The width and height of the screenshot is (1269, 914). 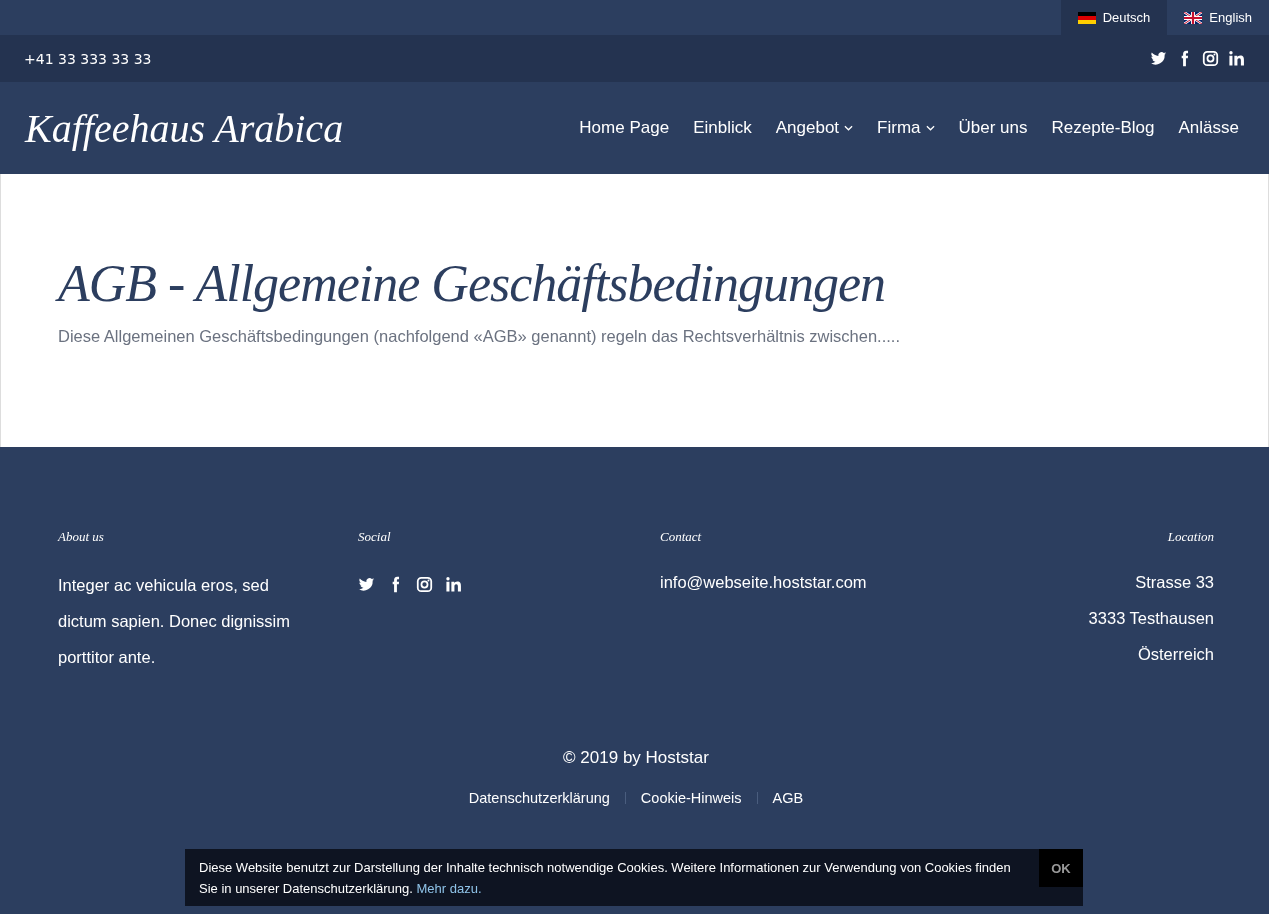 I want to click on nav-link: Home Page, so click(x=624, y=128).